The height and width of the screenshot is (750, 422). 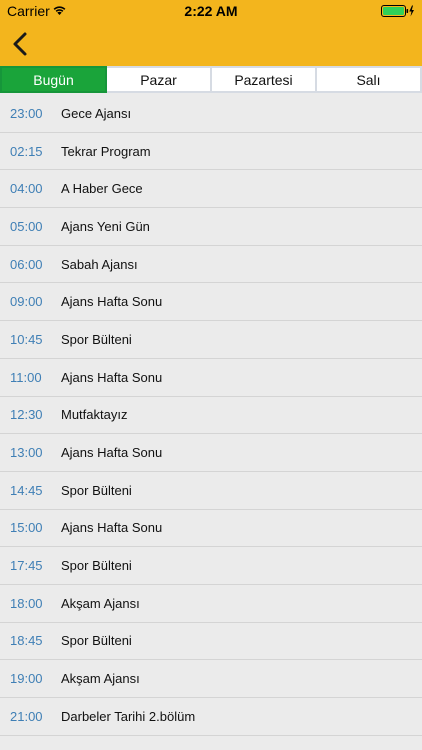 I want to click on status-bar: Carrier 2:22 AM, so click(x=211, y=11).